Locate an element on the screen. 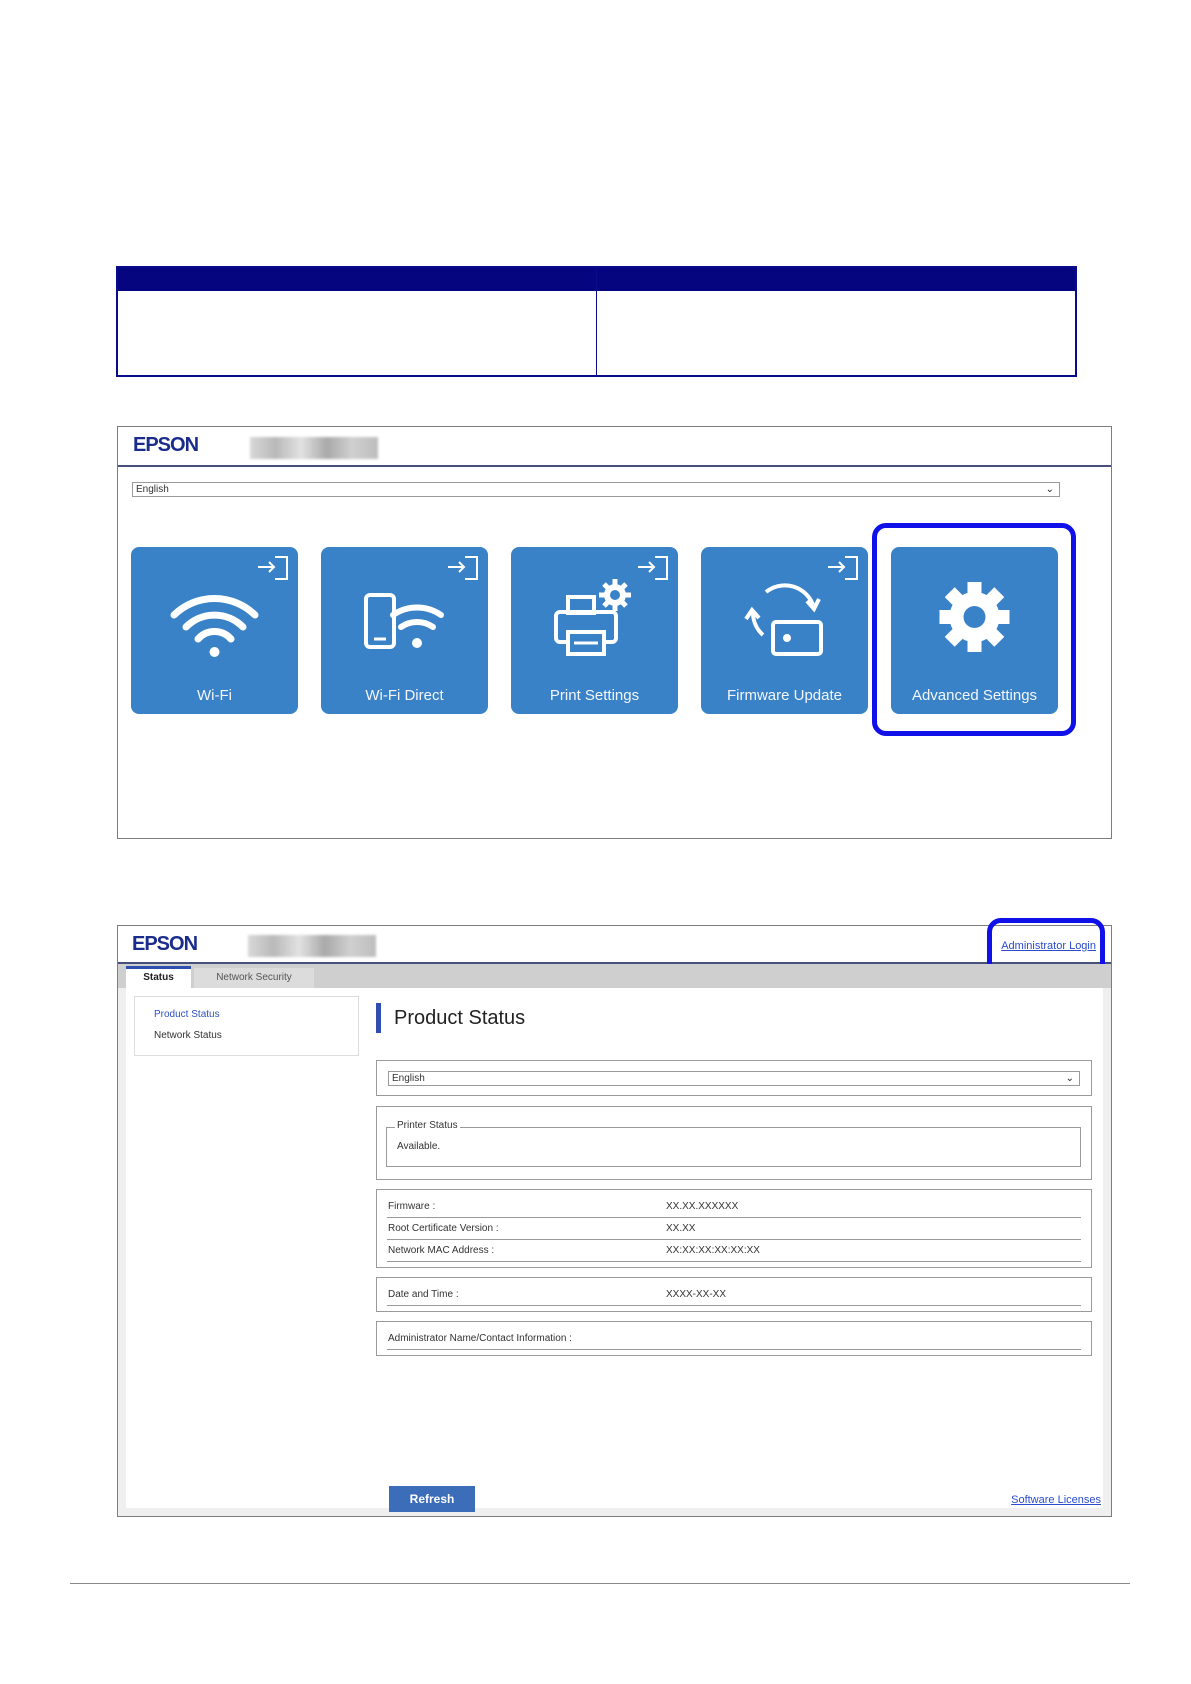 The image size is (1191, 1684). info-value: XXXX-XX-XX is located at coordinates (696, 1294).